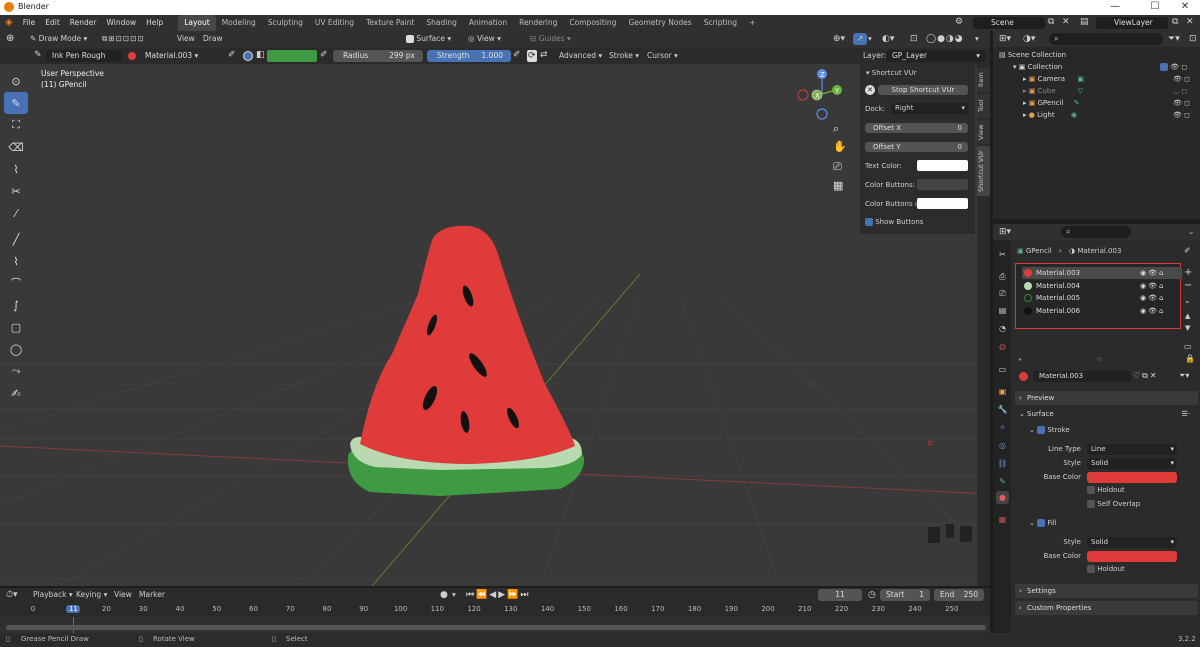 The image size is (1200, 647). Describe the element at coordinates (517, 55) in the screenshot. I see `pressure-strength-icon: ✐` at that location.